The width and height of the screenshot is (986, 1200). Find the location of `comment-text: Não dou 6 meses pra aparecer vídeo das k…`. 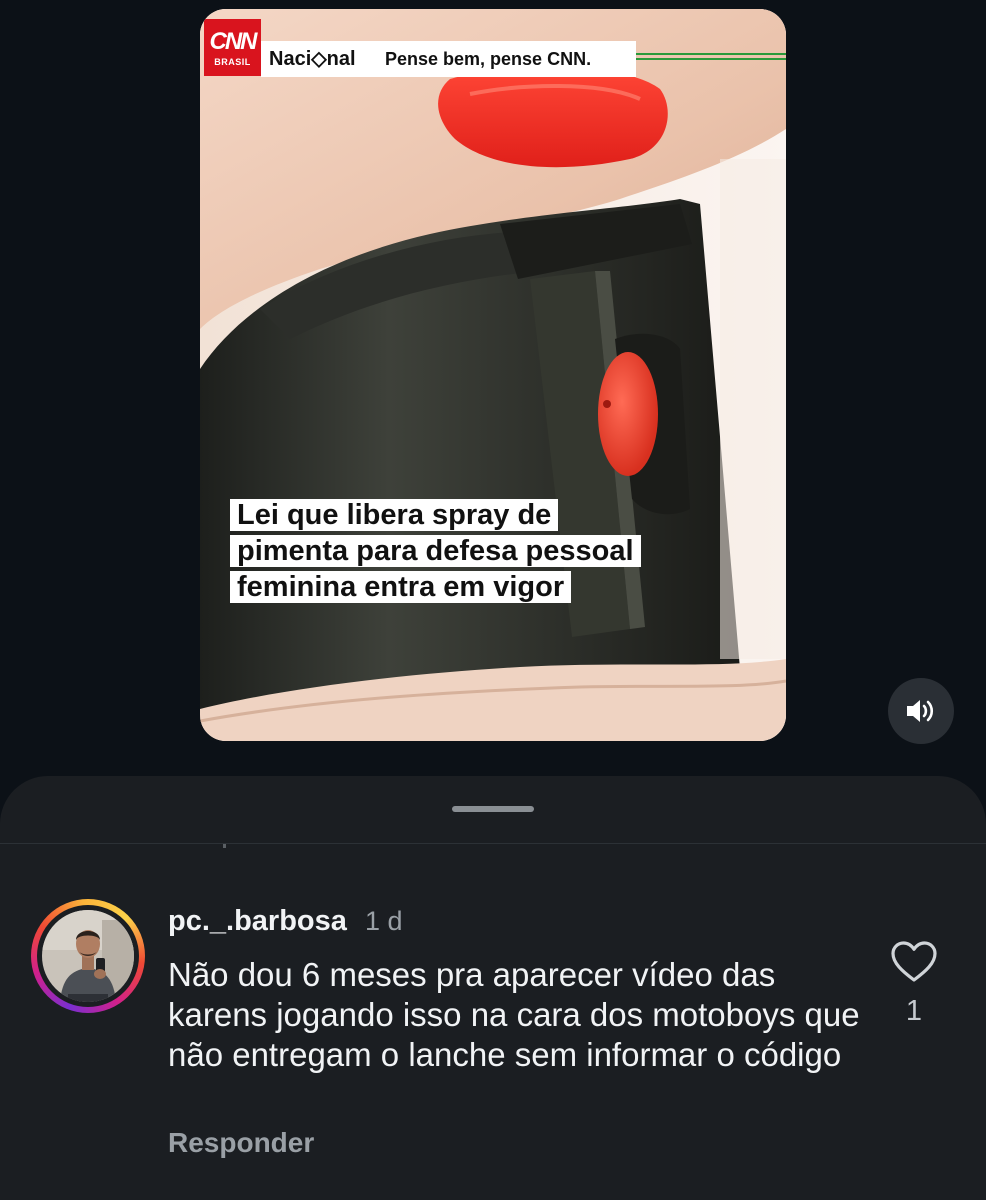

comment-text: Não dou 6 meses pra aparecer vídeo das k… is located at coordinates (514, 1014).